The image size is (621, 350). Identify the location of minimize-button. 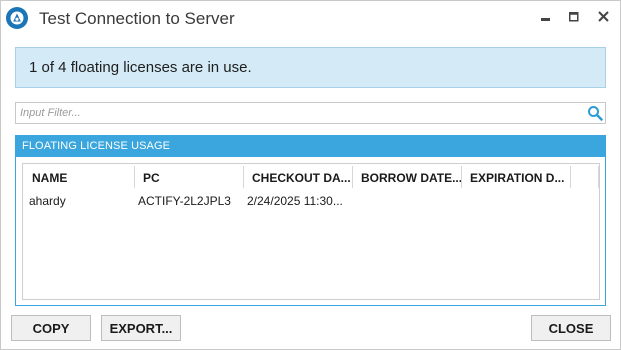
(546, 18).